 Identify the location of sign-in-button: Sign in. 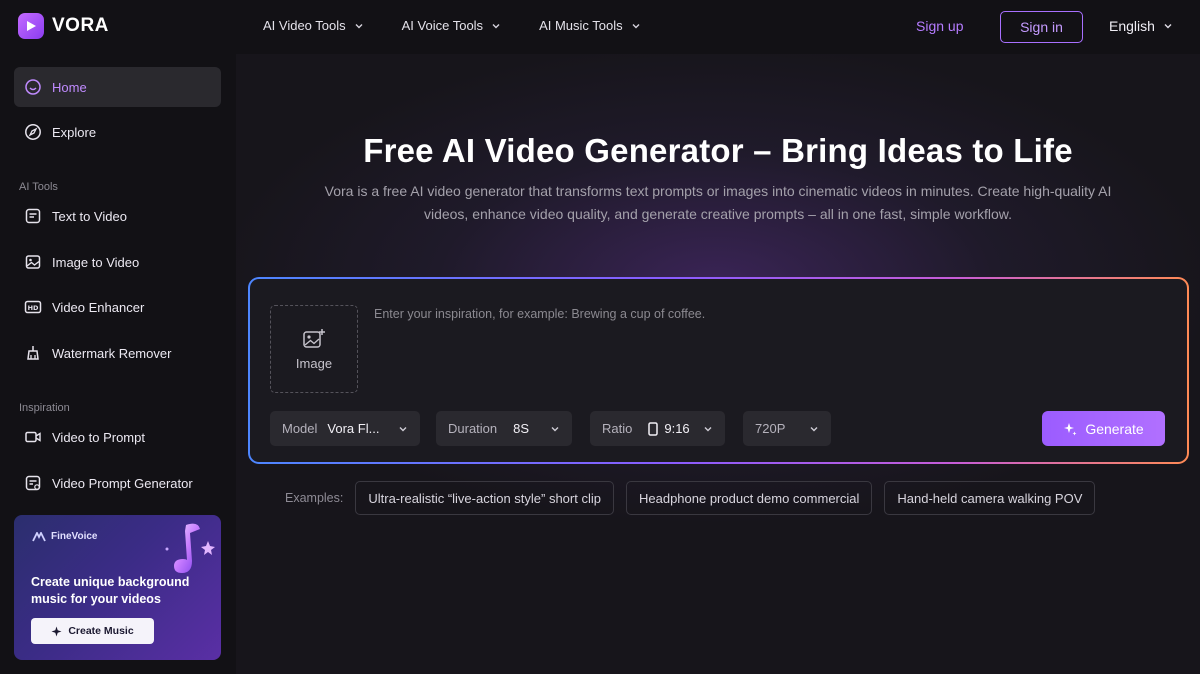
(1041, 27).